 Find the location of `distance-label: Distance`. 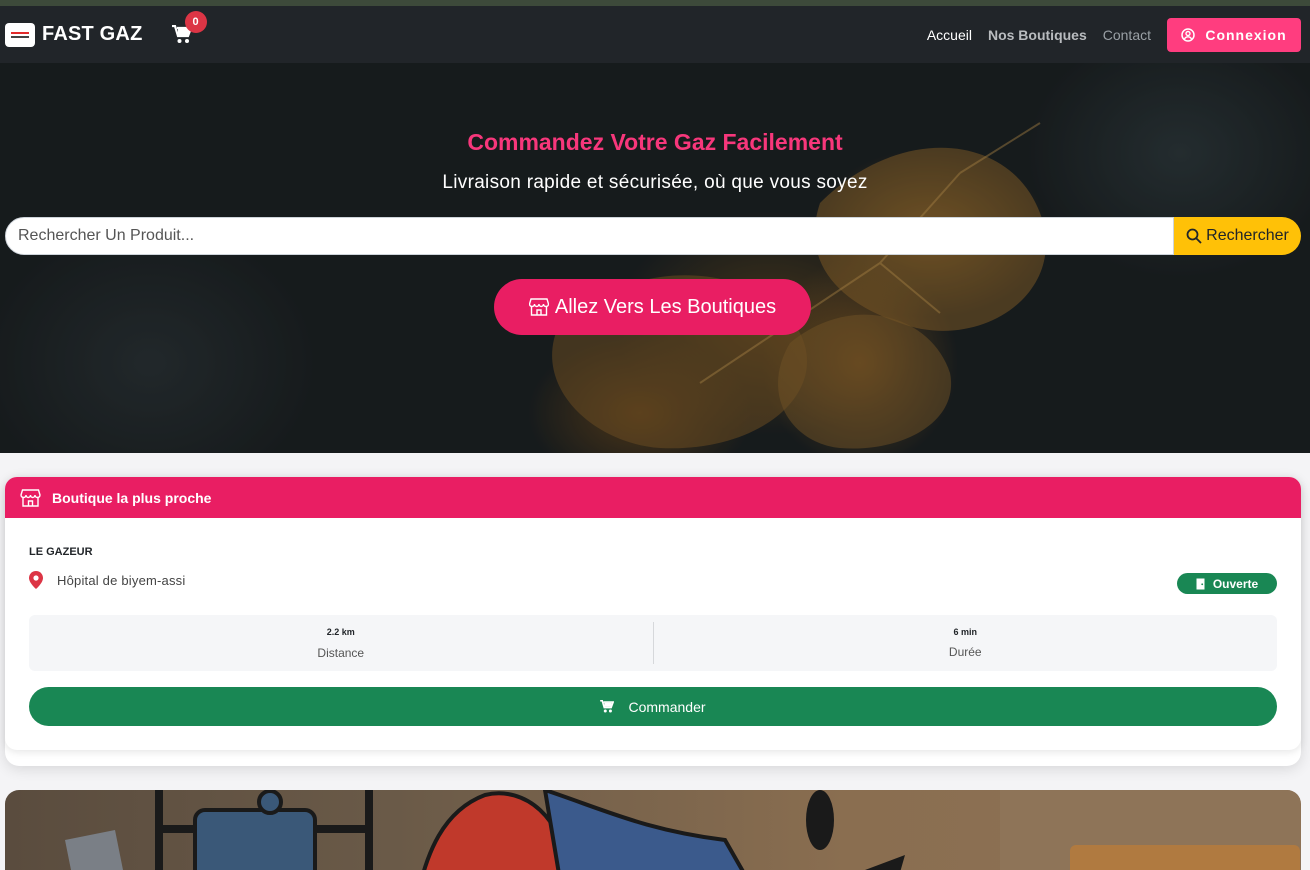

distance-label: Distance is located at coordinates (341, 652).